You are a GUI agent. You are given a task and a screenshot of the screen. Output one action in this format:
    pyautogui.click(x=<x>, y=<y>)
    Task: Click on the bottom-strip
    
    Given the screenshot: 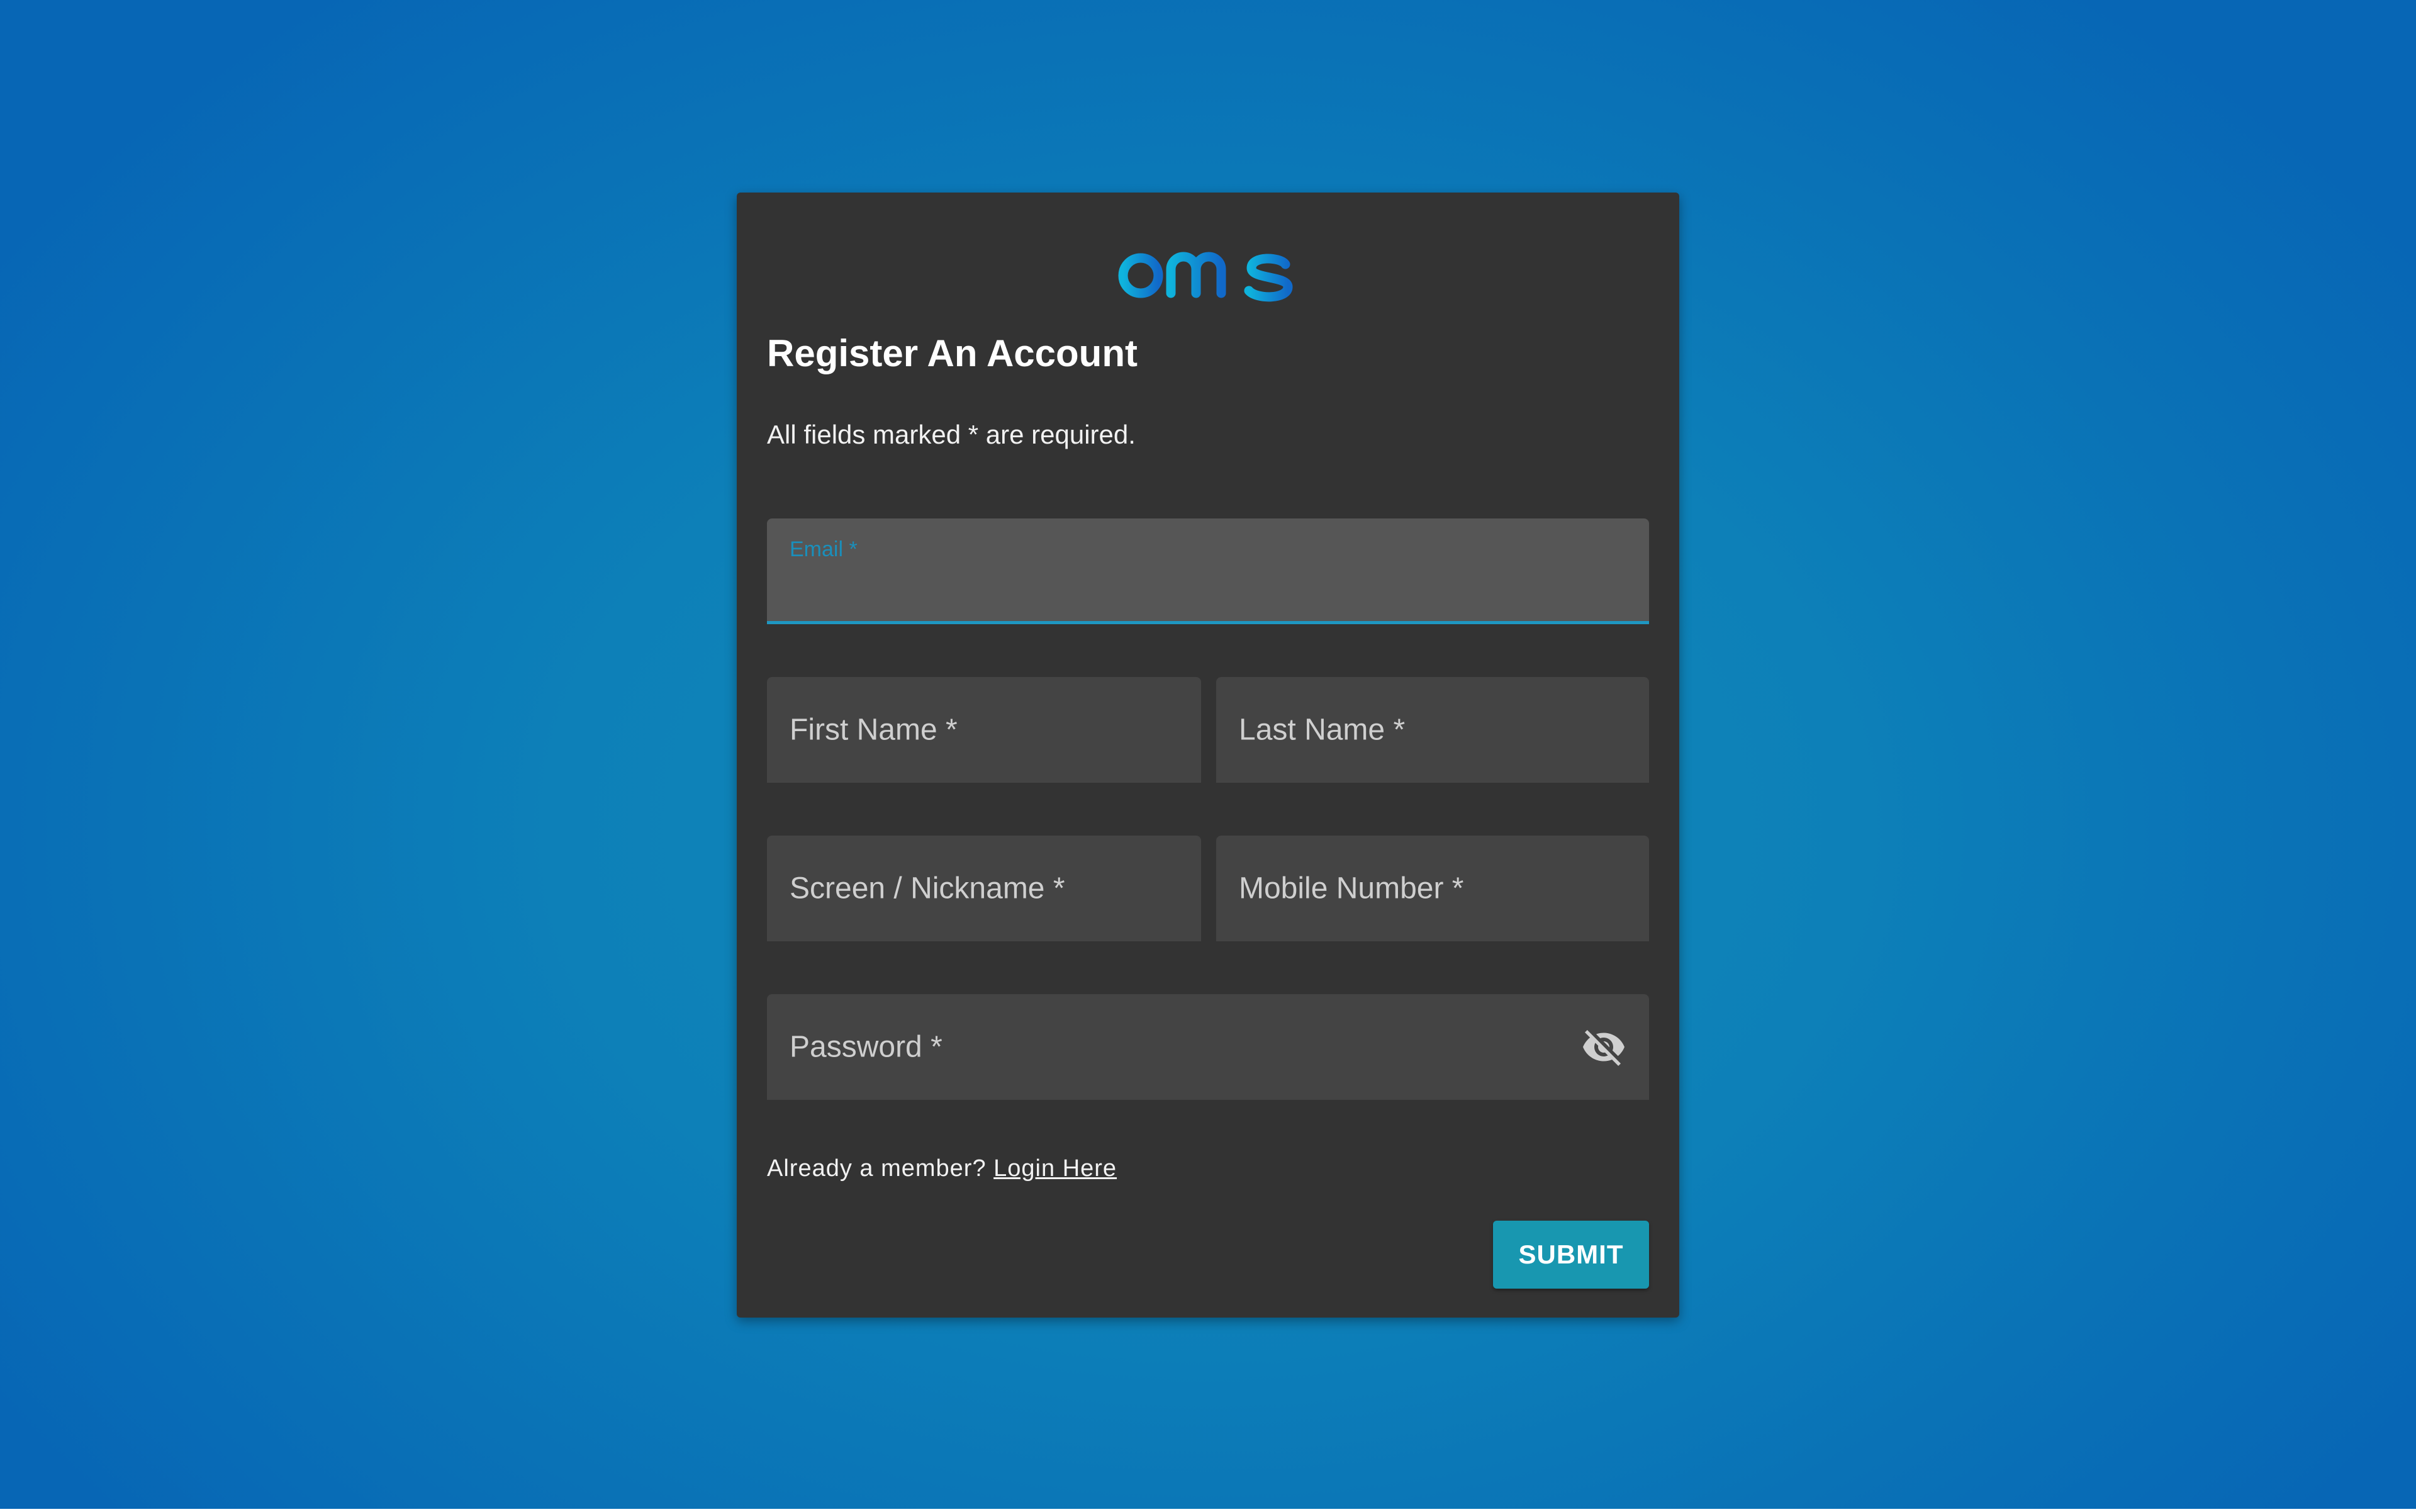 What is the action you would take?
    pyautogui.click(x=1208, y=1510)
    